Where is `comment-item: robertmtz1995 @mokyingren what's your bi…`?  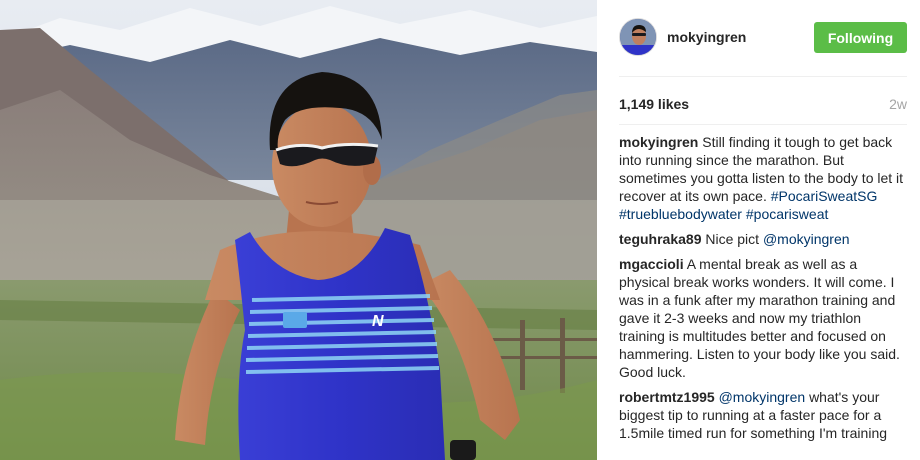
comment-item: robertmtz1995 @mokyingren what's your bi… is located at coordinates (764, 415).